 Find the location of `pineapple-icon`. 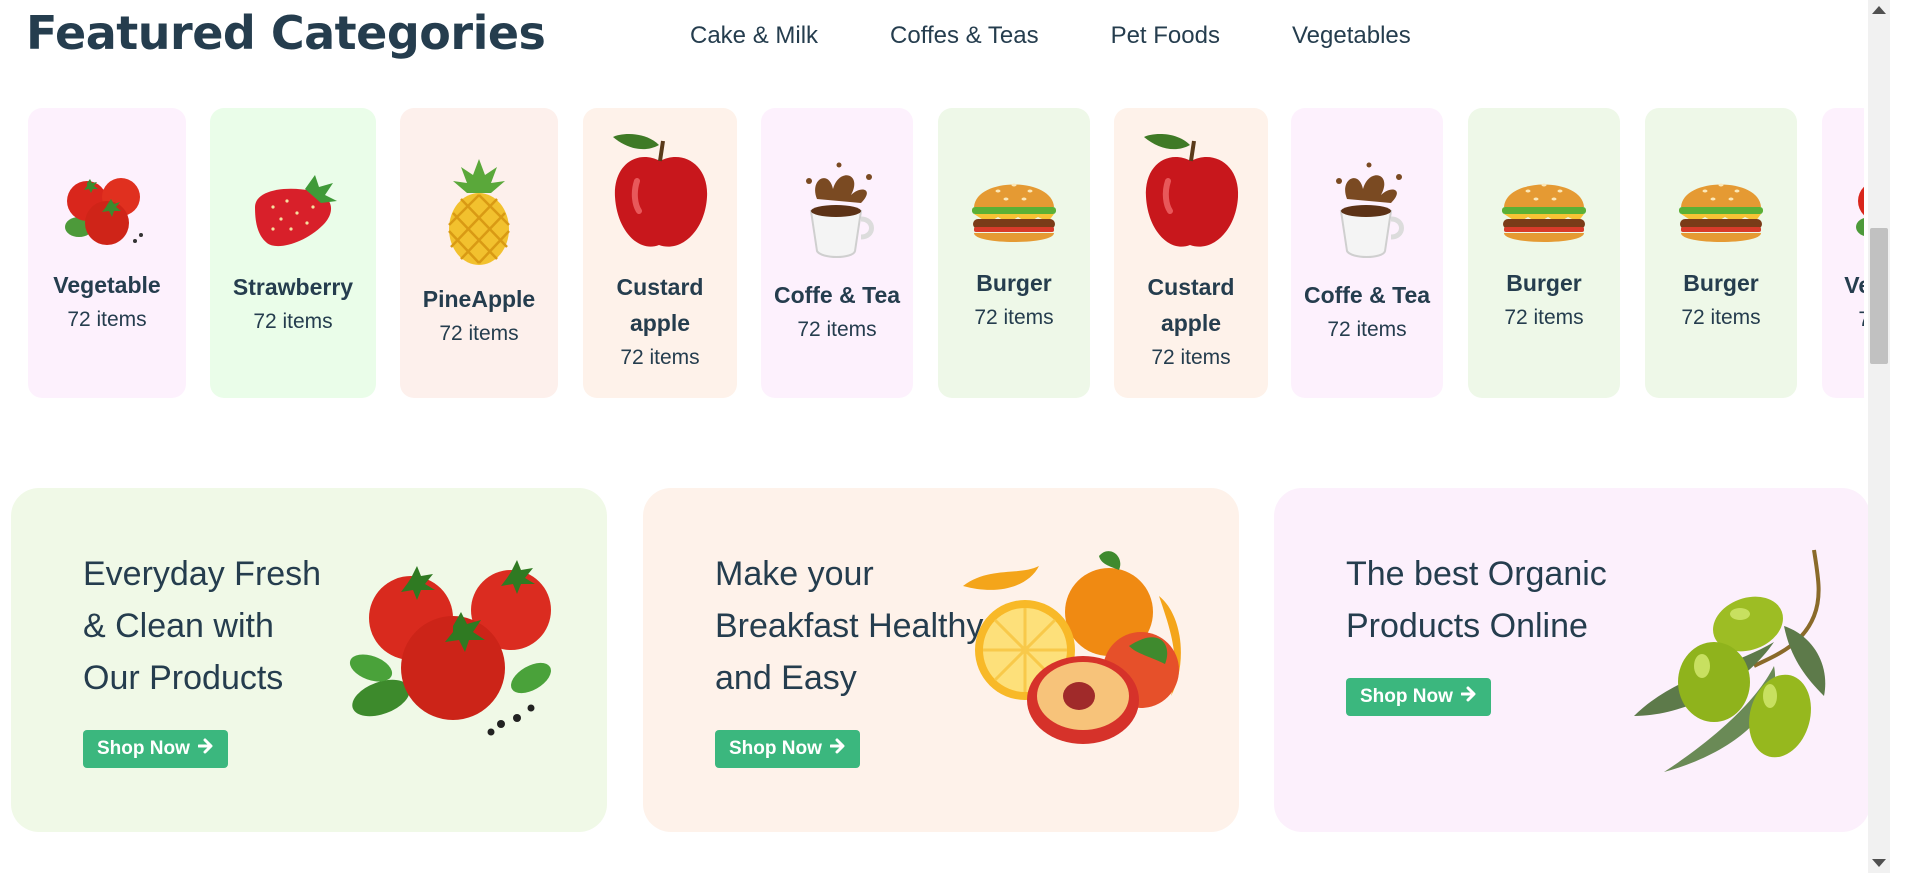

pineapple-icon is located at coordinates (479, 211).